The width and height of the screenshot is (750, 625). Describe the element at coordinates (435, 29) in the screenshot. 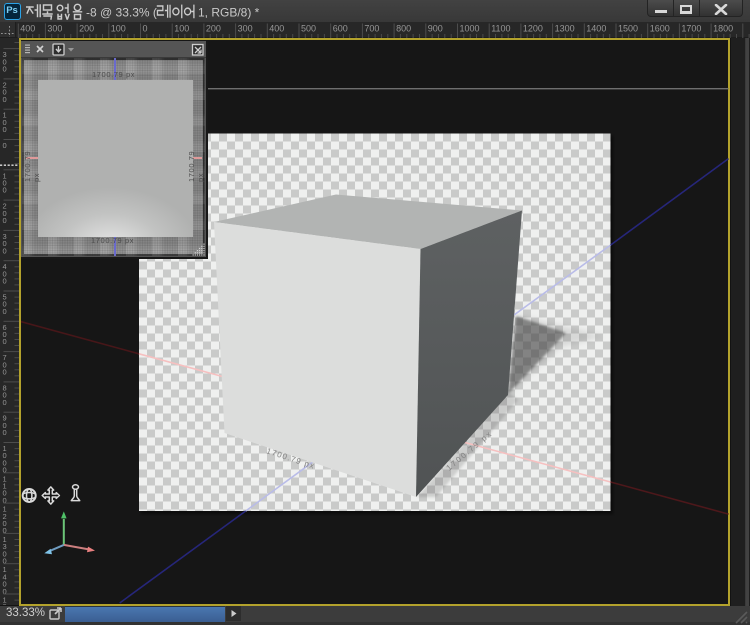

I see `svg-text: 900` at that location.